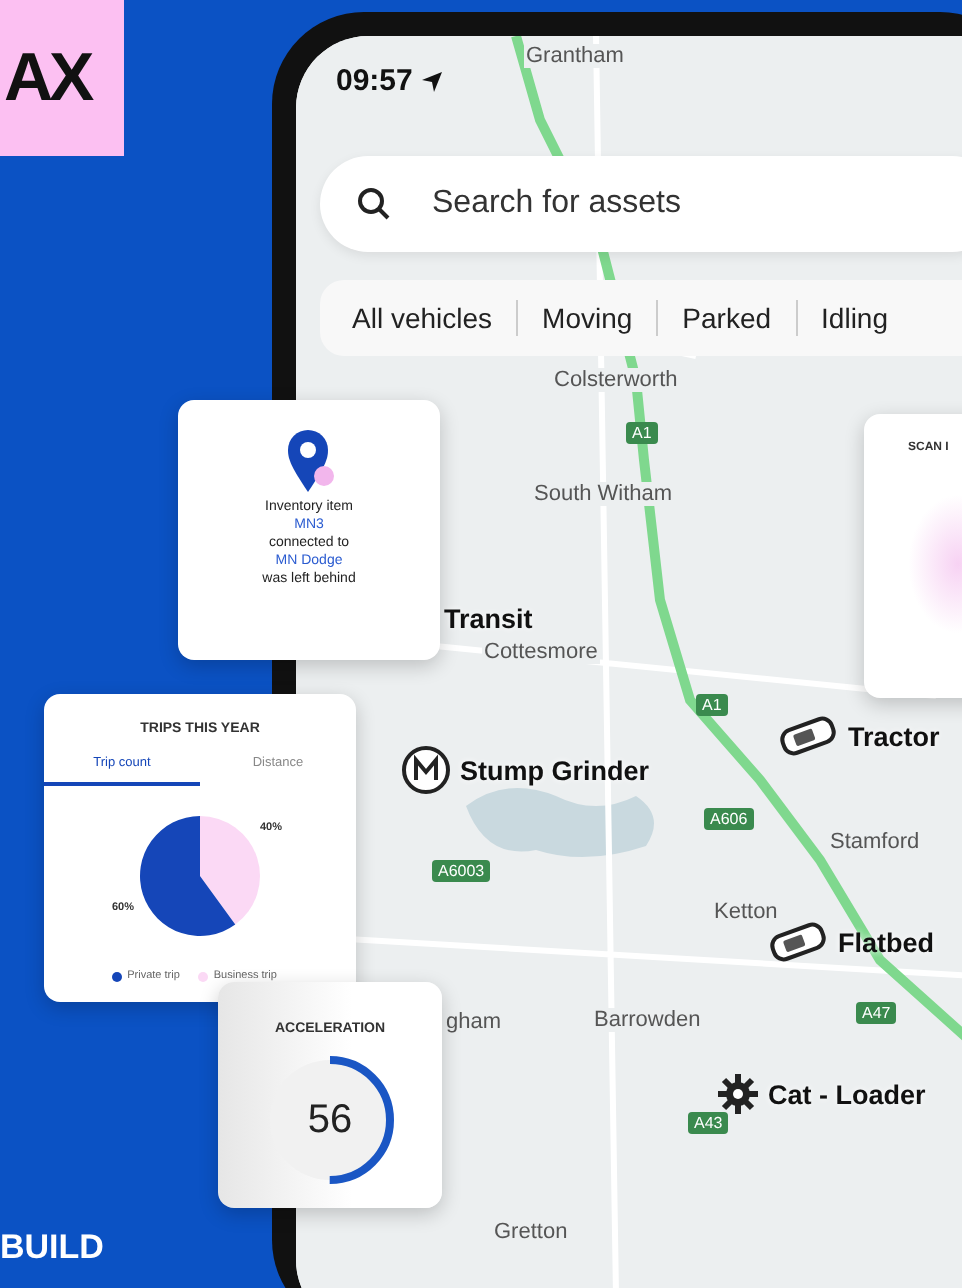 The width and height of the screenshot is (962, 1288). Describe the element at coordinates (708, 1123) in the screenshot. I see `road-number: A43` at that location.